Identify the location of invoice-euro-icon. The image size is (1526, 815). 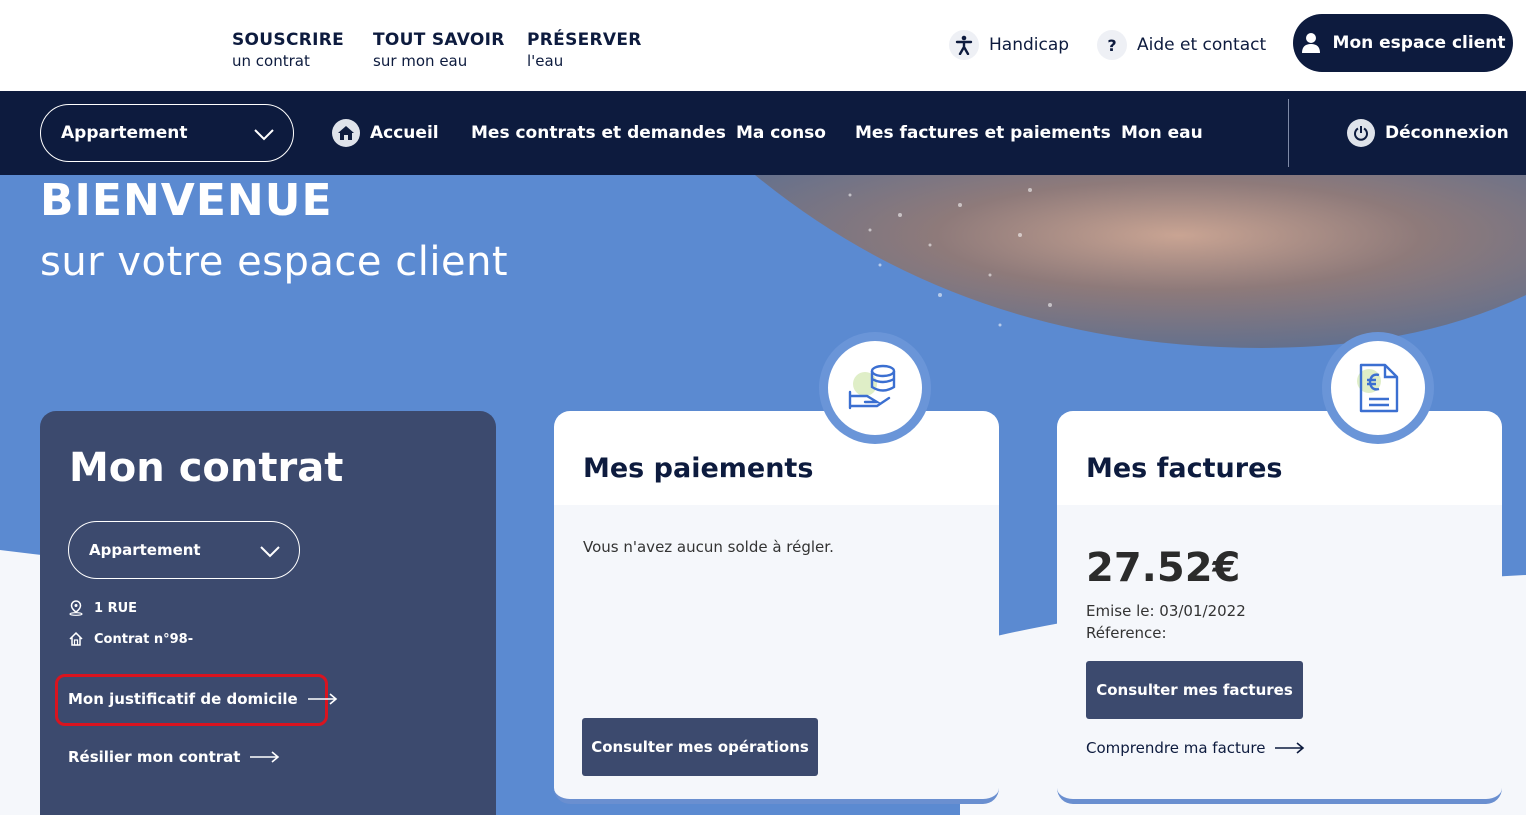
(1378, 388).